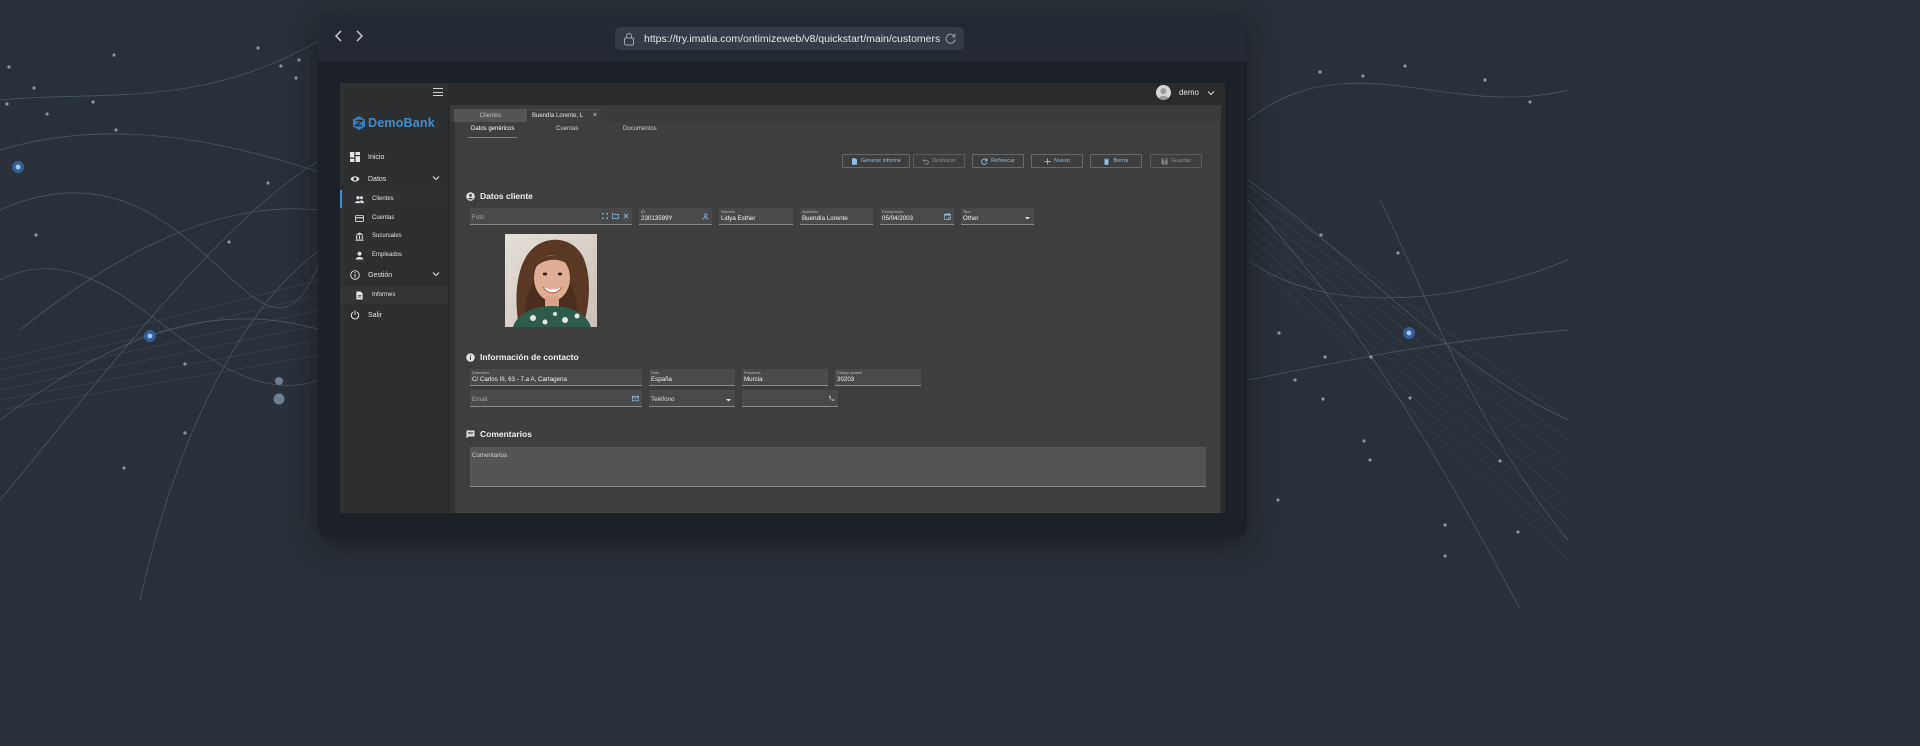  Describe the element at coordinates (394, 255) in the screenshot. I see `sidebar-item-empleados: Empleados` at that location.